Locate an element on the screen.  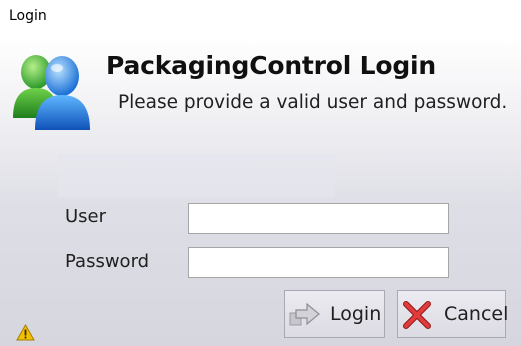
login-button: Login is located at coordinates (334, 314).